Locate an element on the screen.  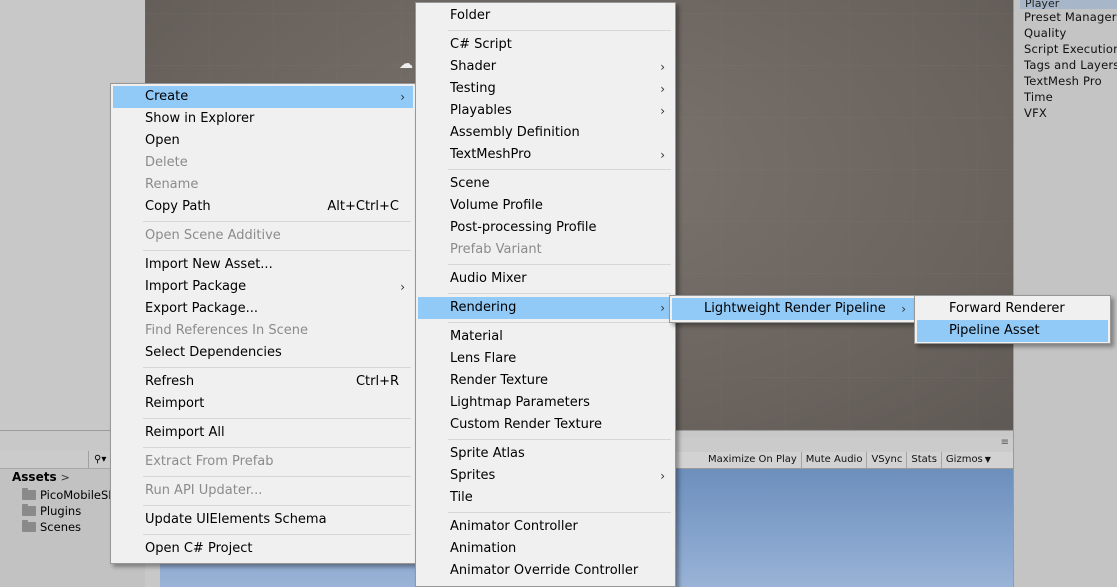
menu-item-find-references: Find References In Scene is located at coordinates (226, 330).